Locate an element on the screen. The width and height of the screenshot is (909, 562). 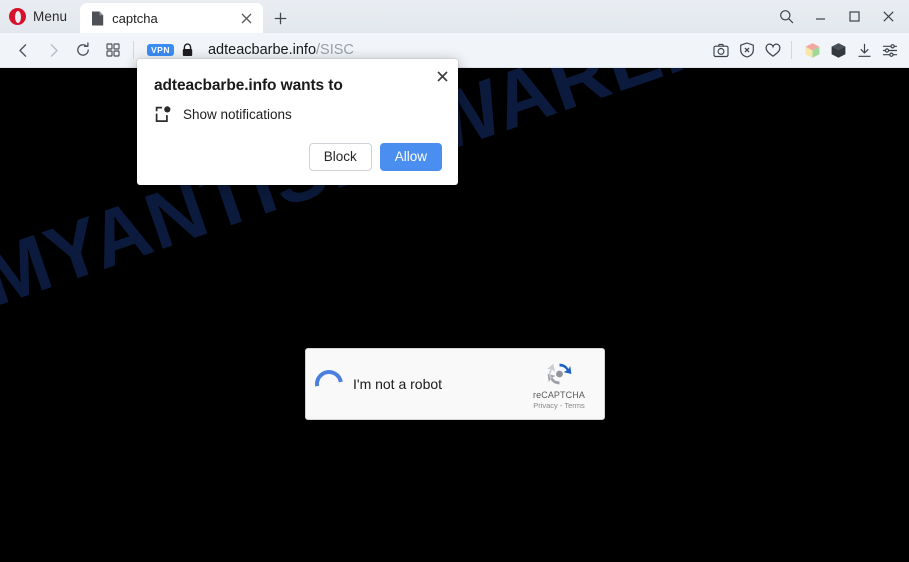
rubik-cube-icon is located at coordinates (812, 50).